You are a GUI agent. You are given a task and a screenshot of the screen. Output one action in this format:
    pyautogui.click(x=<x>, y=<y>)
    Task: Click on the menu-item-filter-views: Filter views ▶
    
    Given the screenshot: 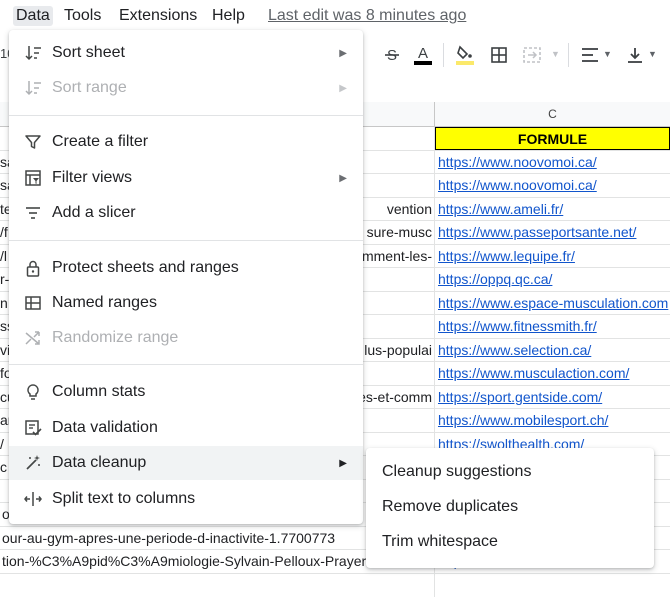 What is the action you would take?
    pyautogui.click(x=186, y=178)
    